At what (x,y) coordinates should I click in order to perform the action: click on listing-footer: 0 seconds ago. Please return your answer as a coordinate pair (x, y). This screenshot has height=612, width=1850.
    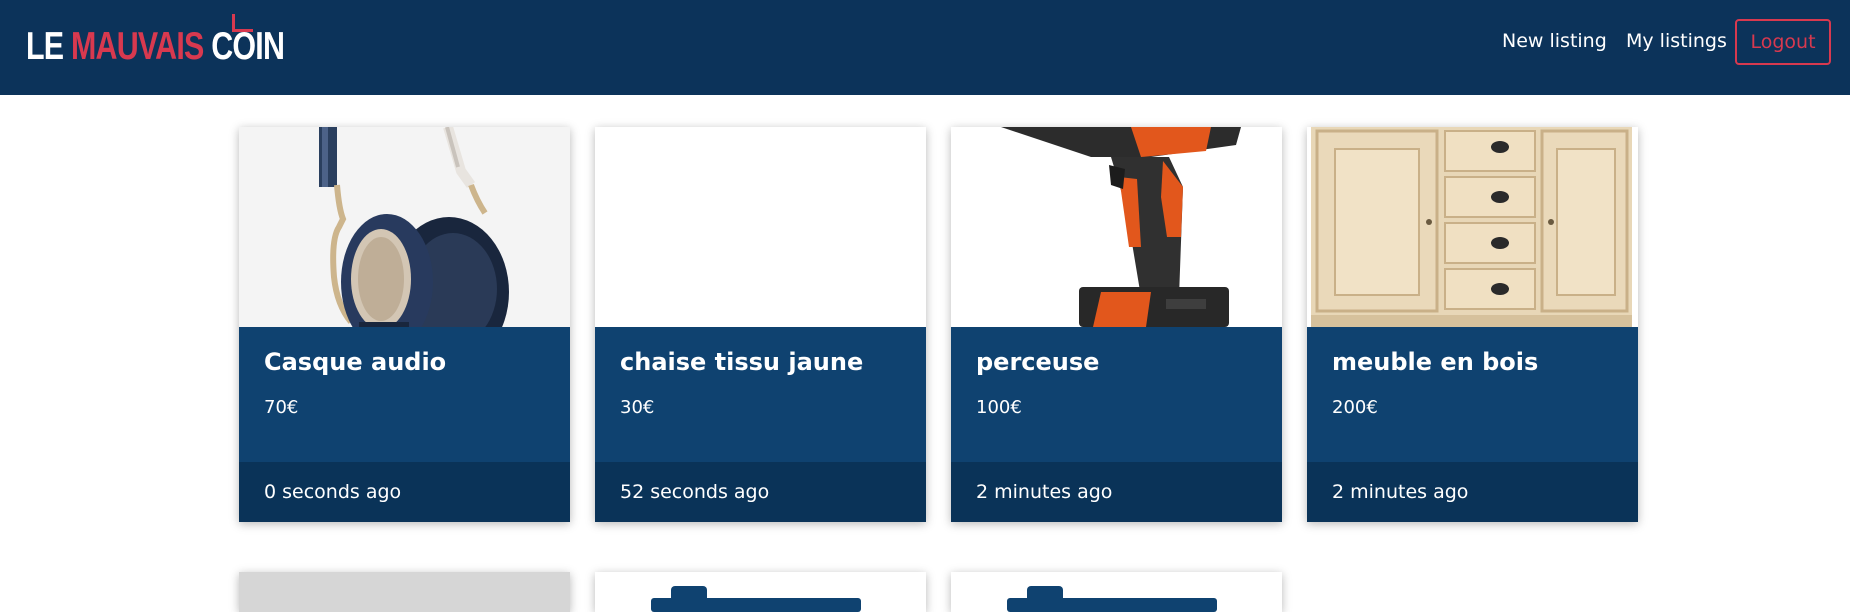
    Looking at the image, I should click on (404, 492).